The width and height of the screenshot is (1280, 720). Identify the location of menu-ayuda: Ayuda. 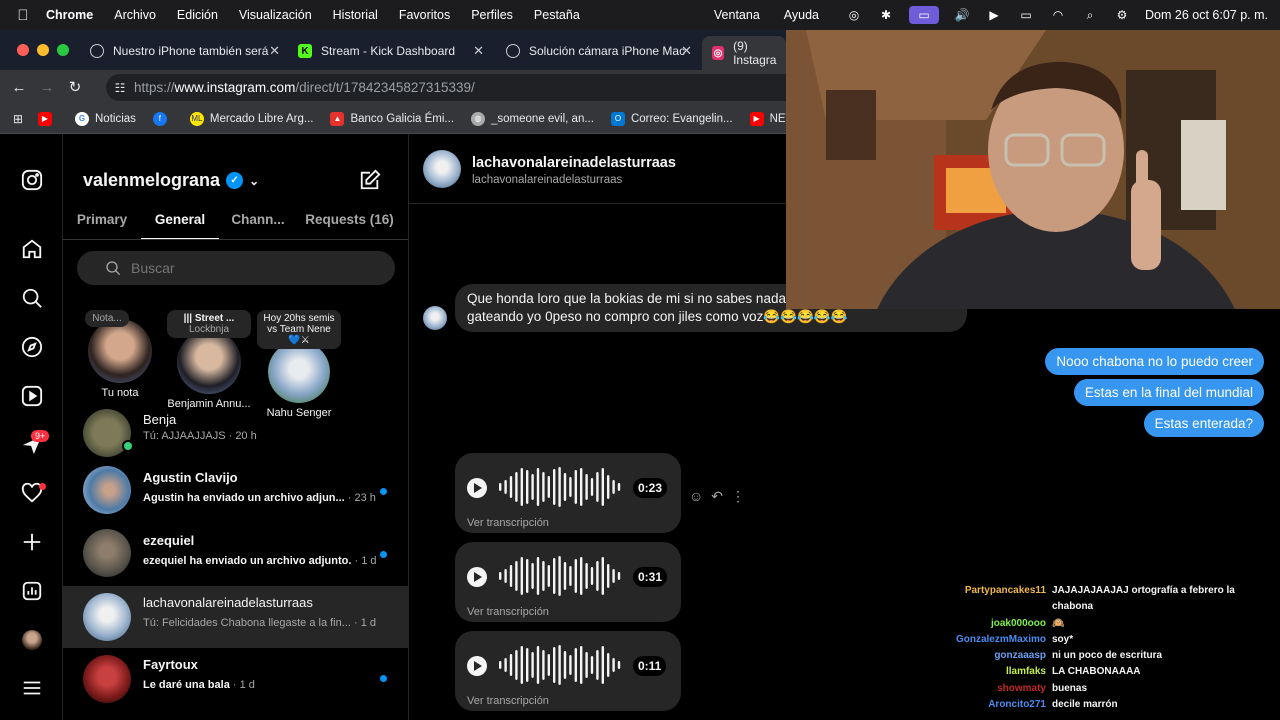
(801, 15).